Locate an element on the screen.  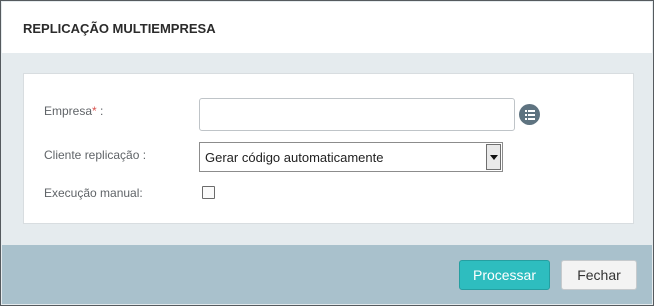
execucao-manual-checkbox is located at coordinates (208, 192).